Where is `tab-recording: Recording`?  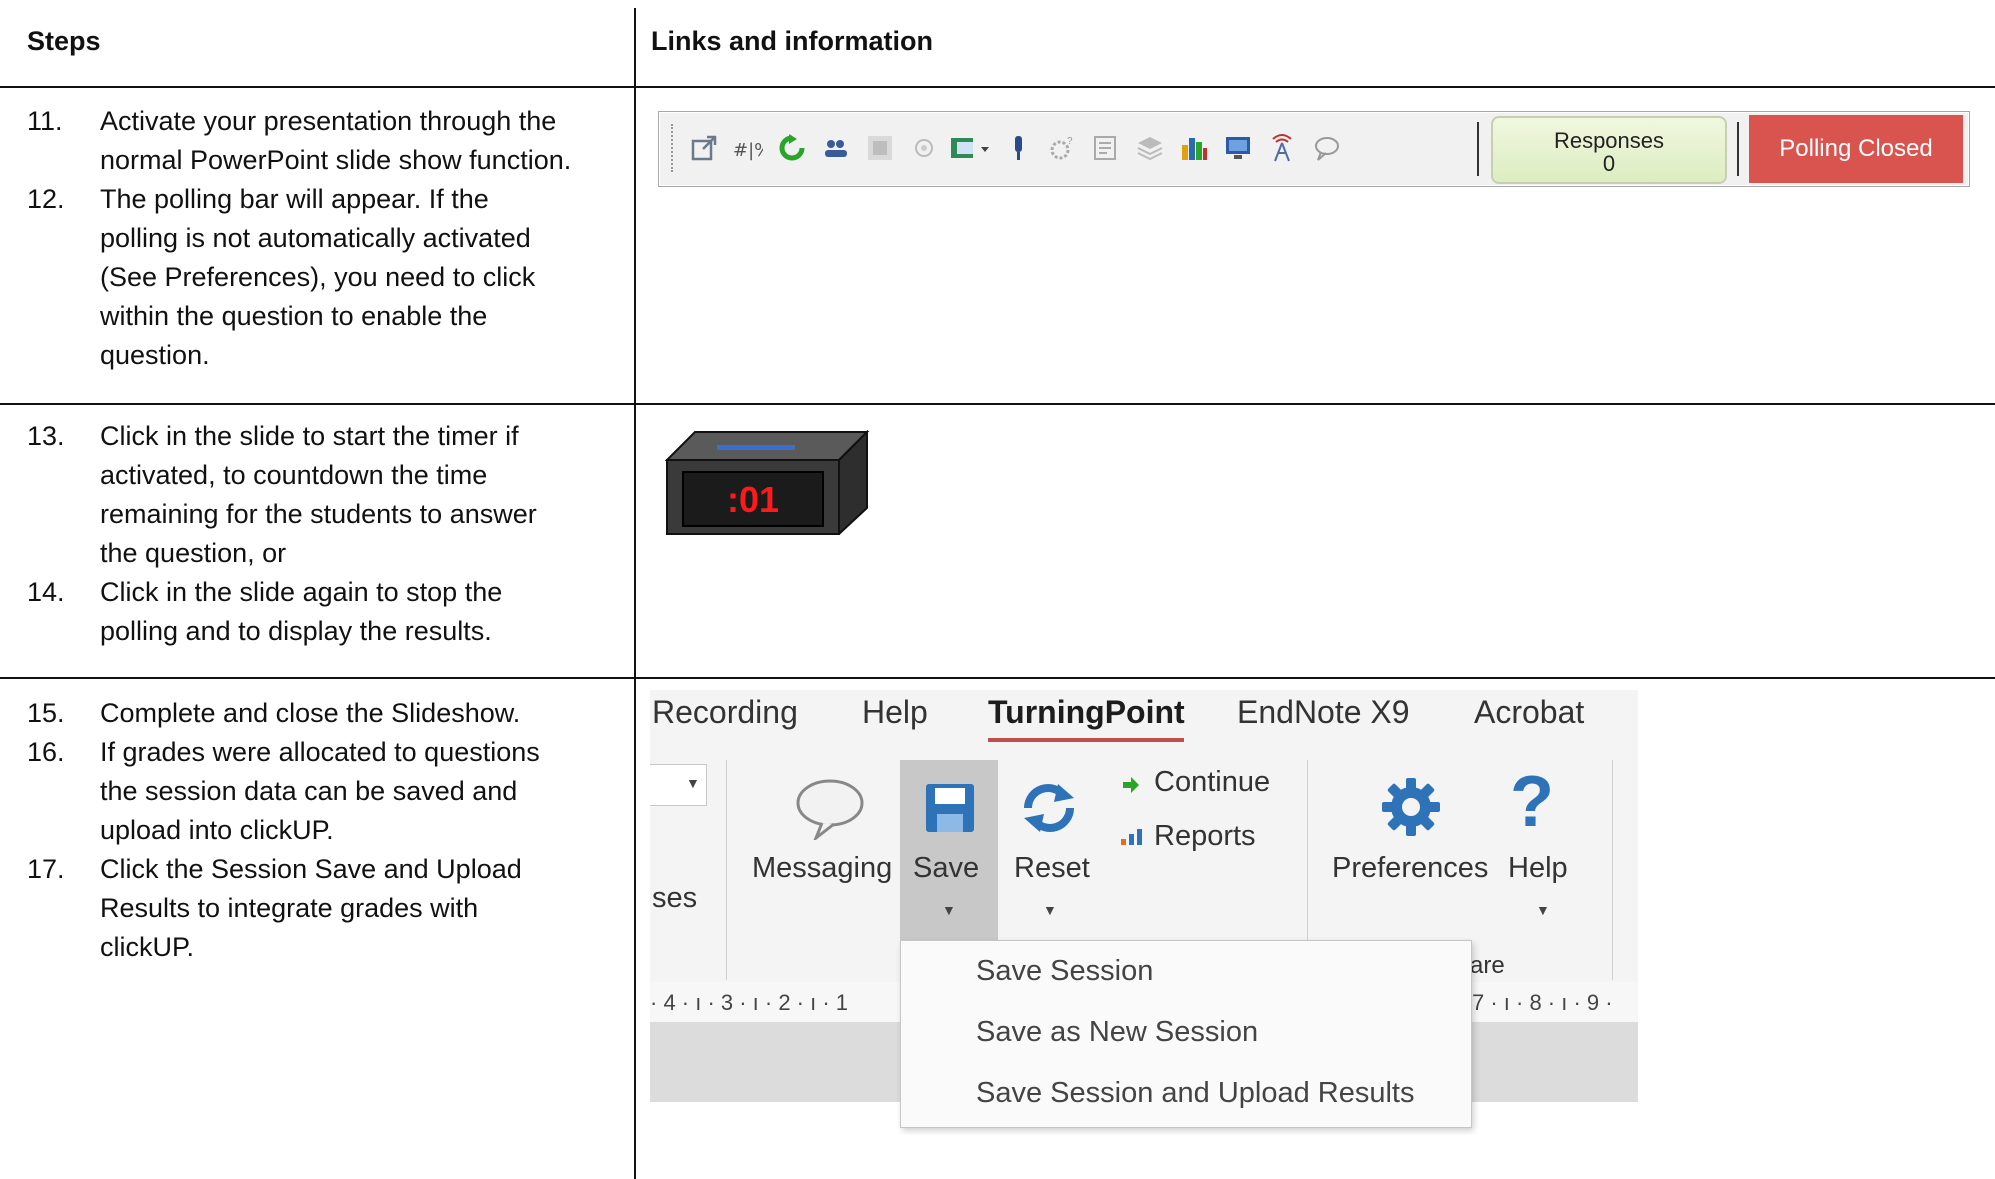
tab-recording: Recording is located at coordinates (725, 712).